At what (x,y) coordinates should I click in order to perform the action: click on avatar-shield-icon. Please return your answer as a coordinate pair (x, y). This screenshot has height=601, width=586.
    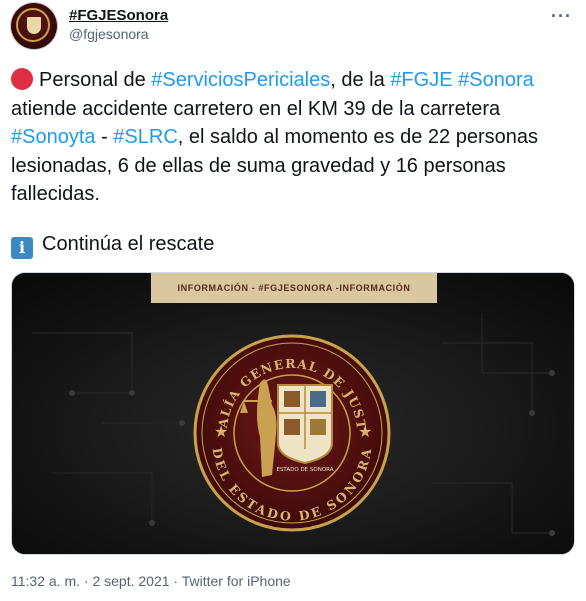
    Looking at the image, I should click on (34, 25).